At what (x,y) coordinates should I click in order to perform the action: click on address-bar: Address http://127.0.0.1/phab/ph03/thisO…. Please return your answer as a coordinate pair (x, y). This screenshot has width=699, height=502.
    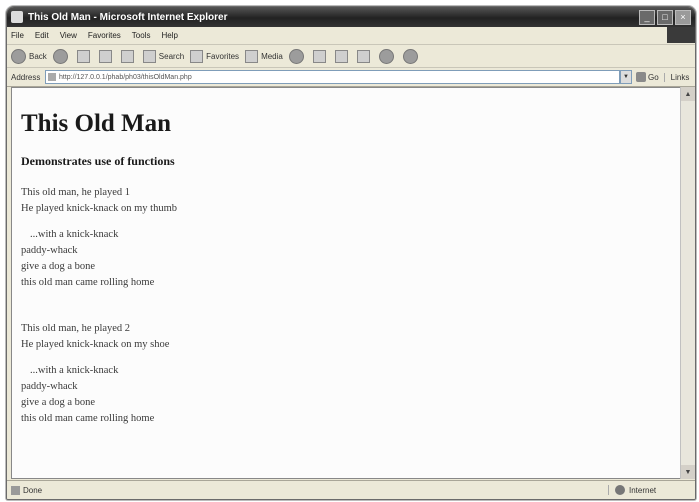
    Looking at the image, I should click on (351, 77).